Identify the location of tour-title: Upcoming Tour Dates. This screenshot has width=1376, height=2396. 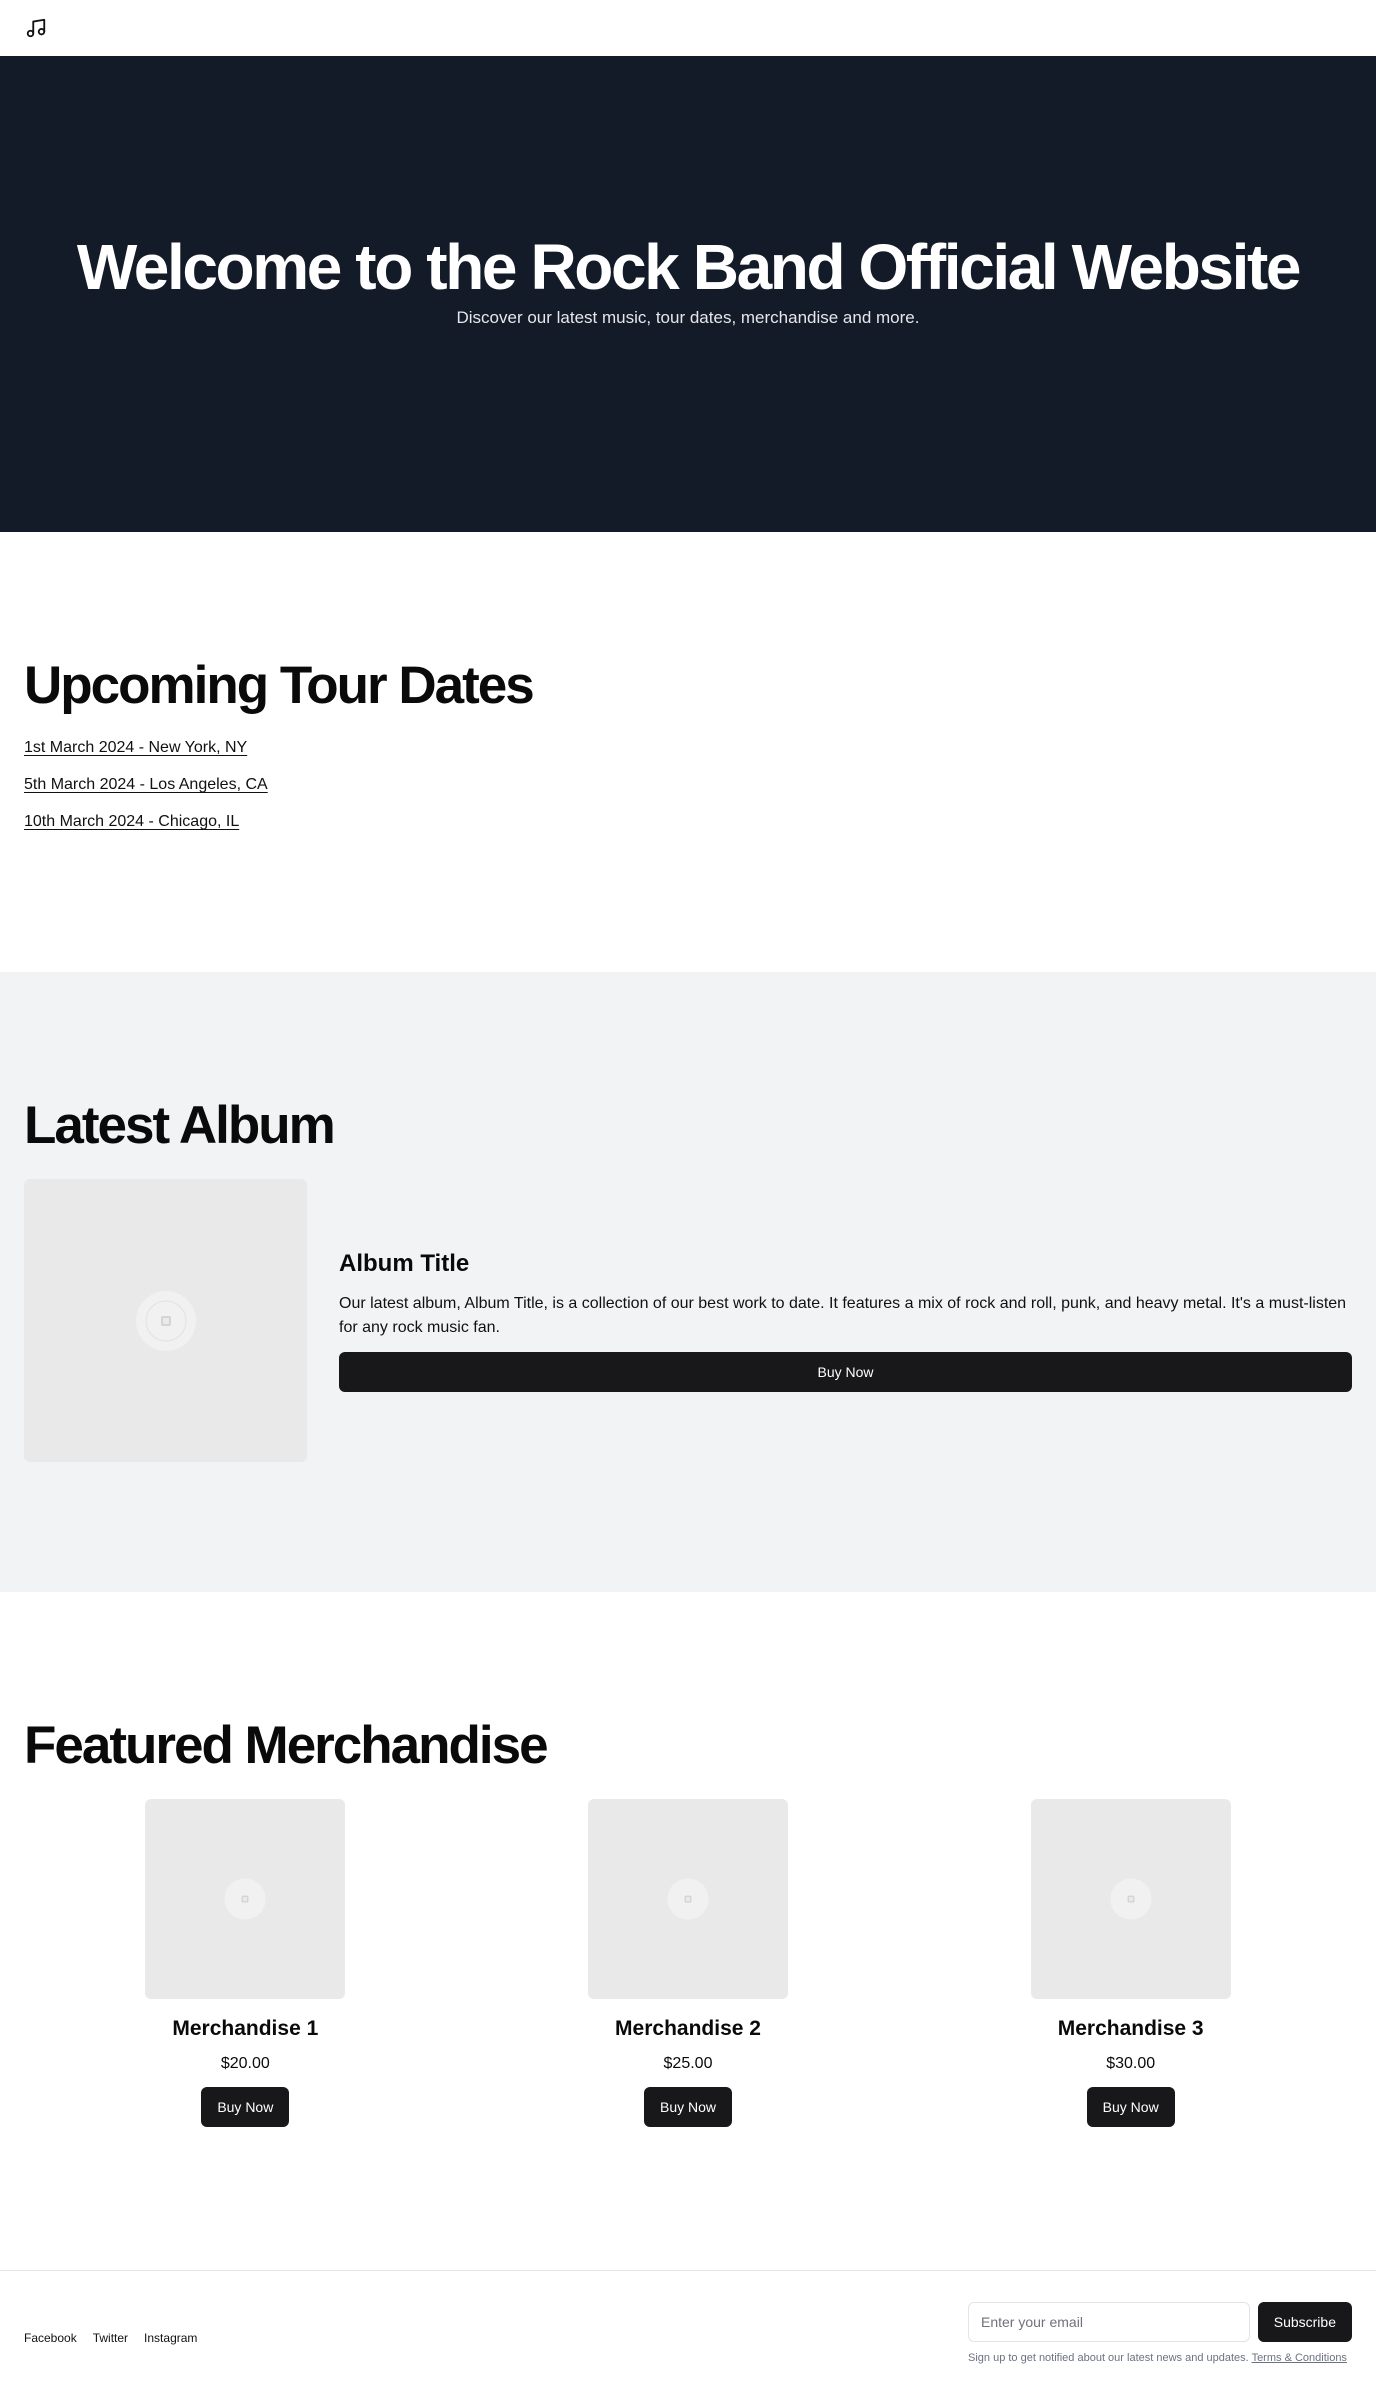
(279, 685).